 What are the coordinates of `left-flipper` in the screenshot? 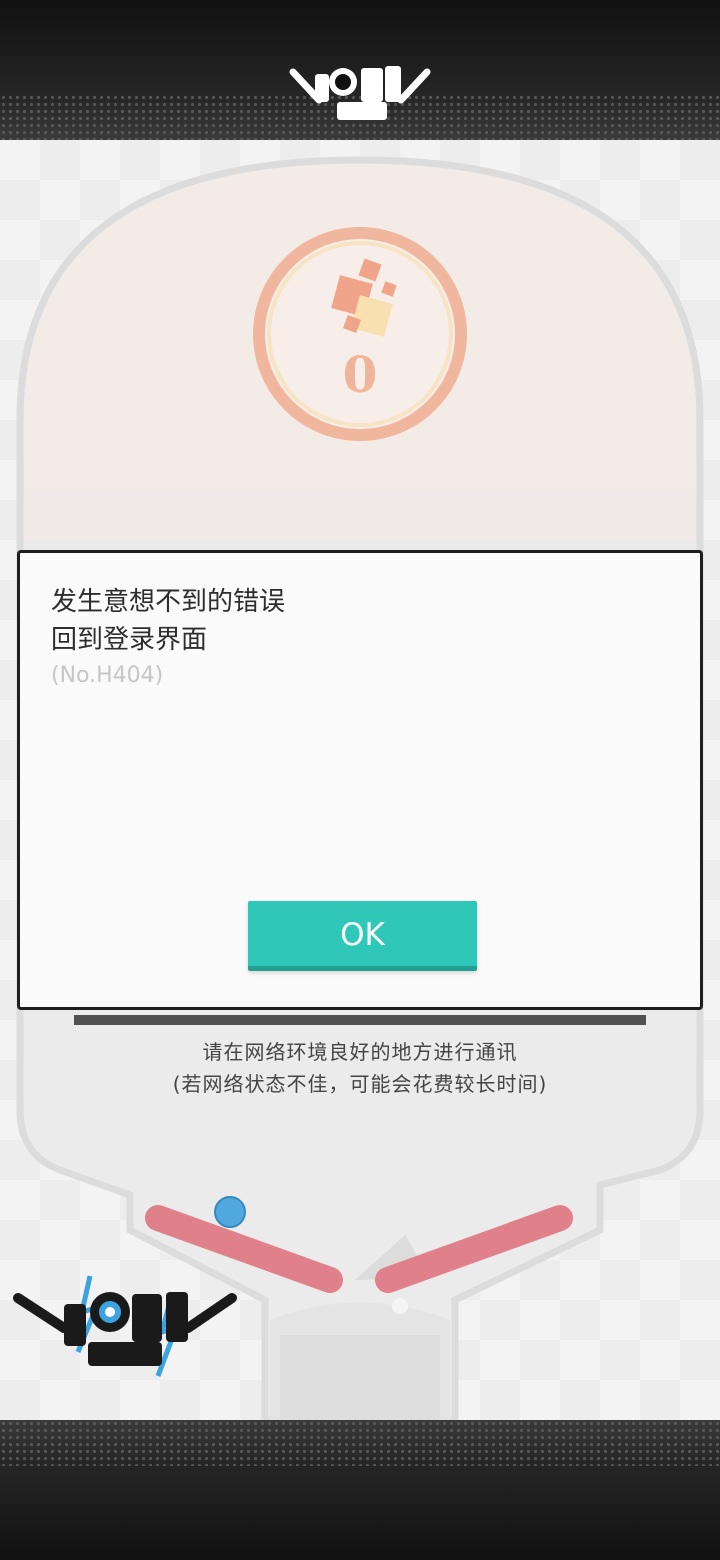 It's located at (244, 1249).